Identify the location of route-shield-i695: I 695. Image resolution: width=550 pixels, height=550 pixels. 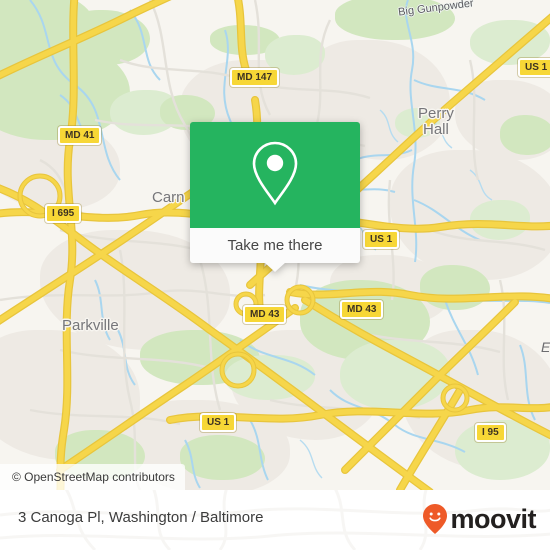
(63, 213).